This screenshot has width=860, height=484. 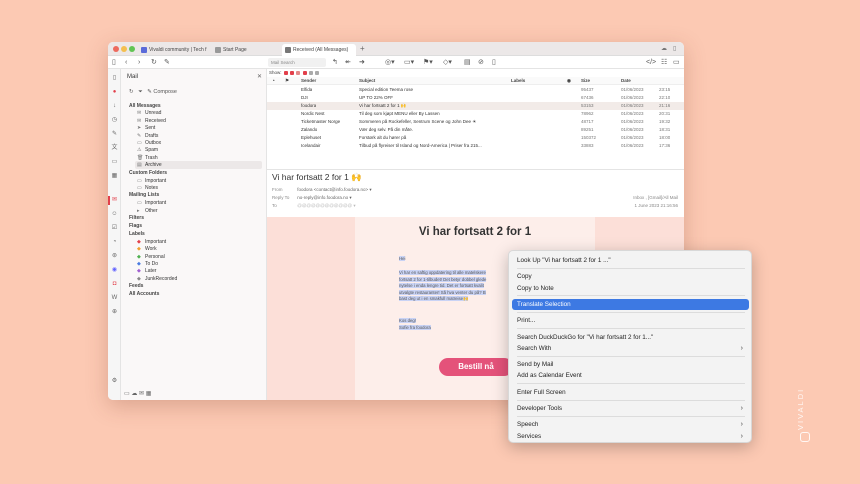 What do you see at coordinates (147, 264) in the screenshot?
I see `folder-item: ◆ To Do` at bounding box center [147, 264].